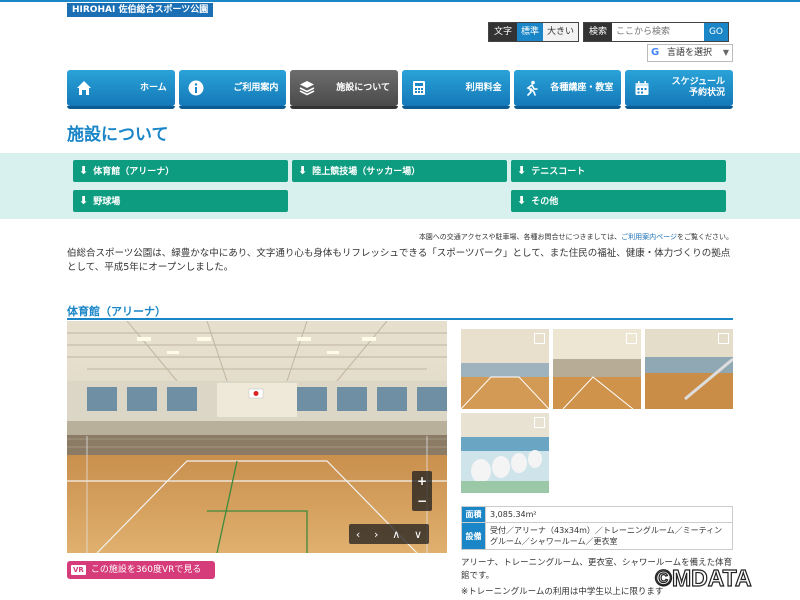 The width and height of the screenshot is (800, 600). I want to click on language-selector-label: 言語を選択, so click(690, 53).